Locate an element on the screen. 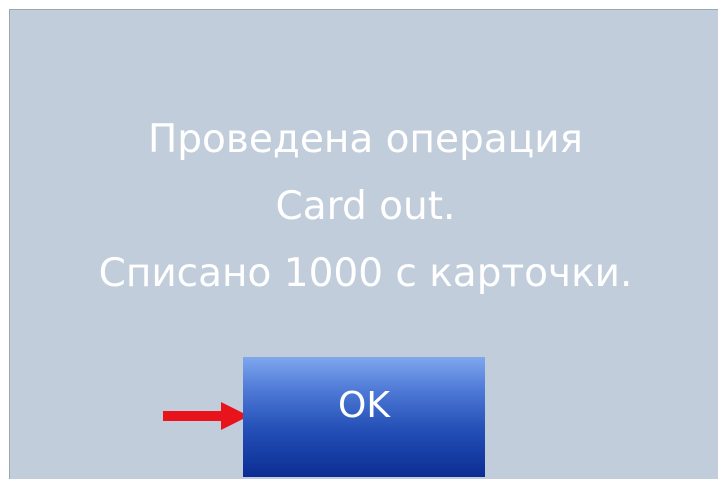 This screenshot has width=718, height=479. ok-button-label: OK is located at coordinates (364, 405).